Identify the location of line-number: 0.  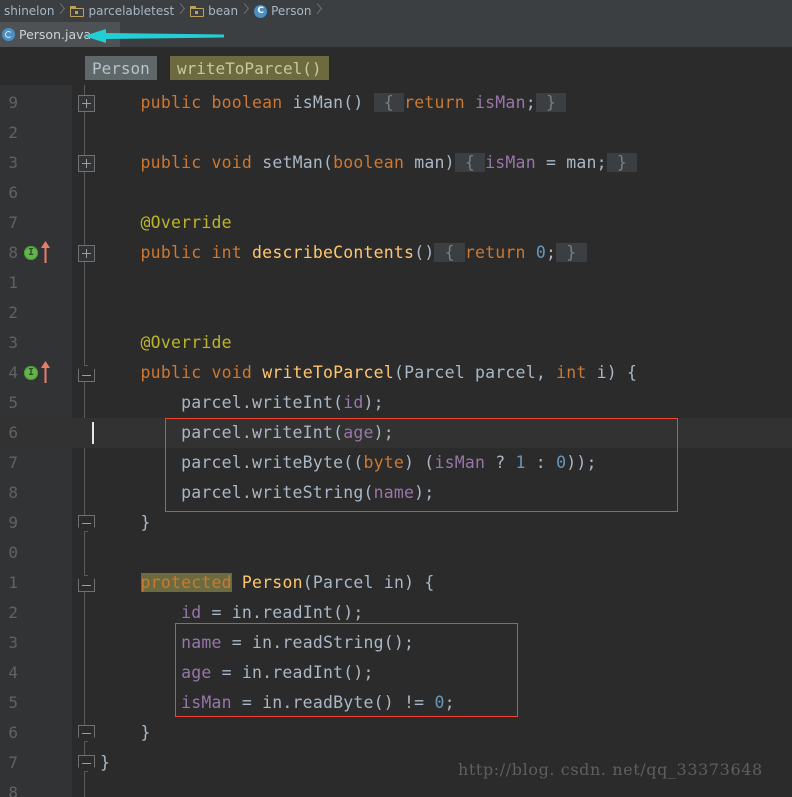
(13, 552).